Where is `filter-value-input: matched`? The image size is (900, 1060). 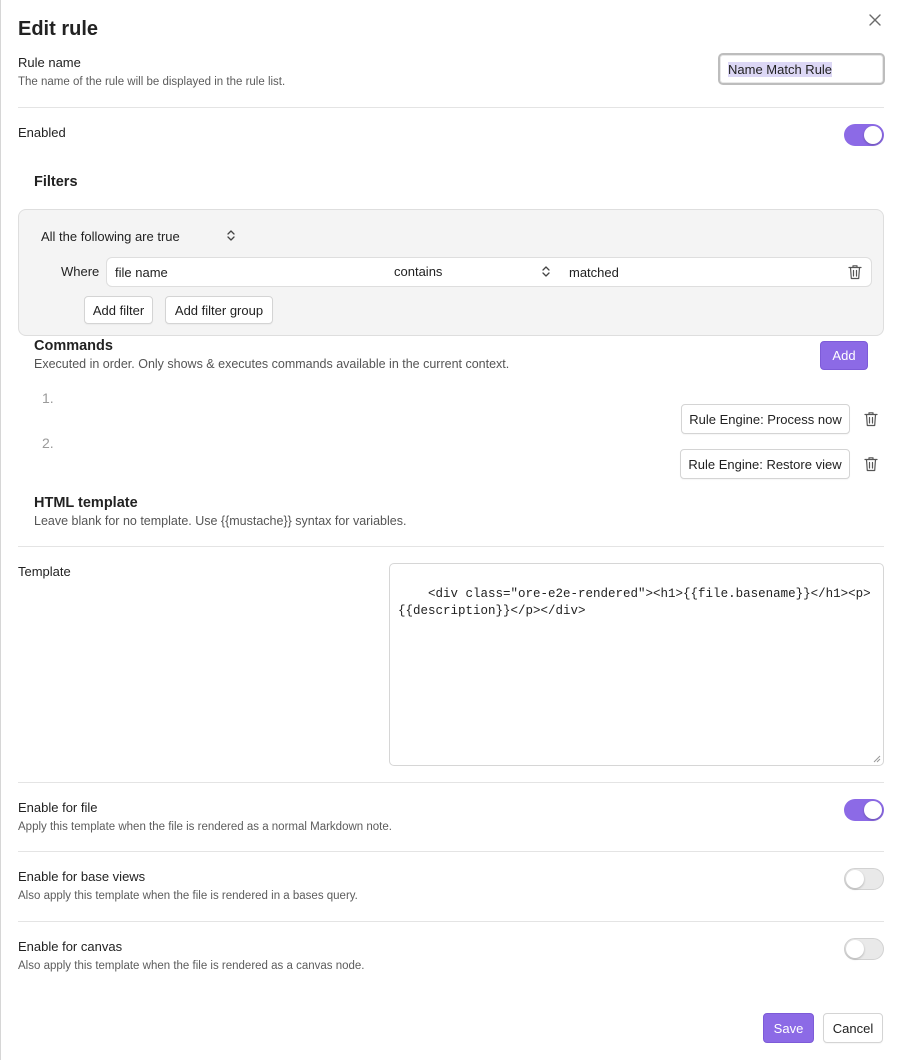
filter-value-input: matched is located at coordinates (699, 272).